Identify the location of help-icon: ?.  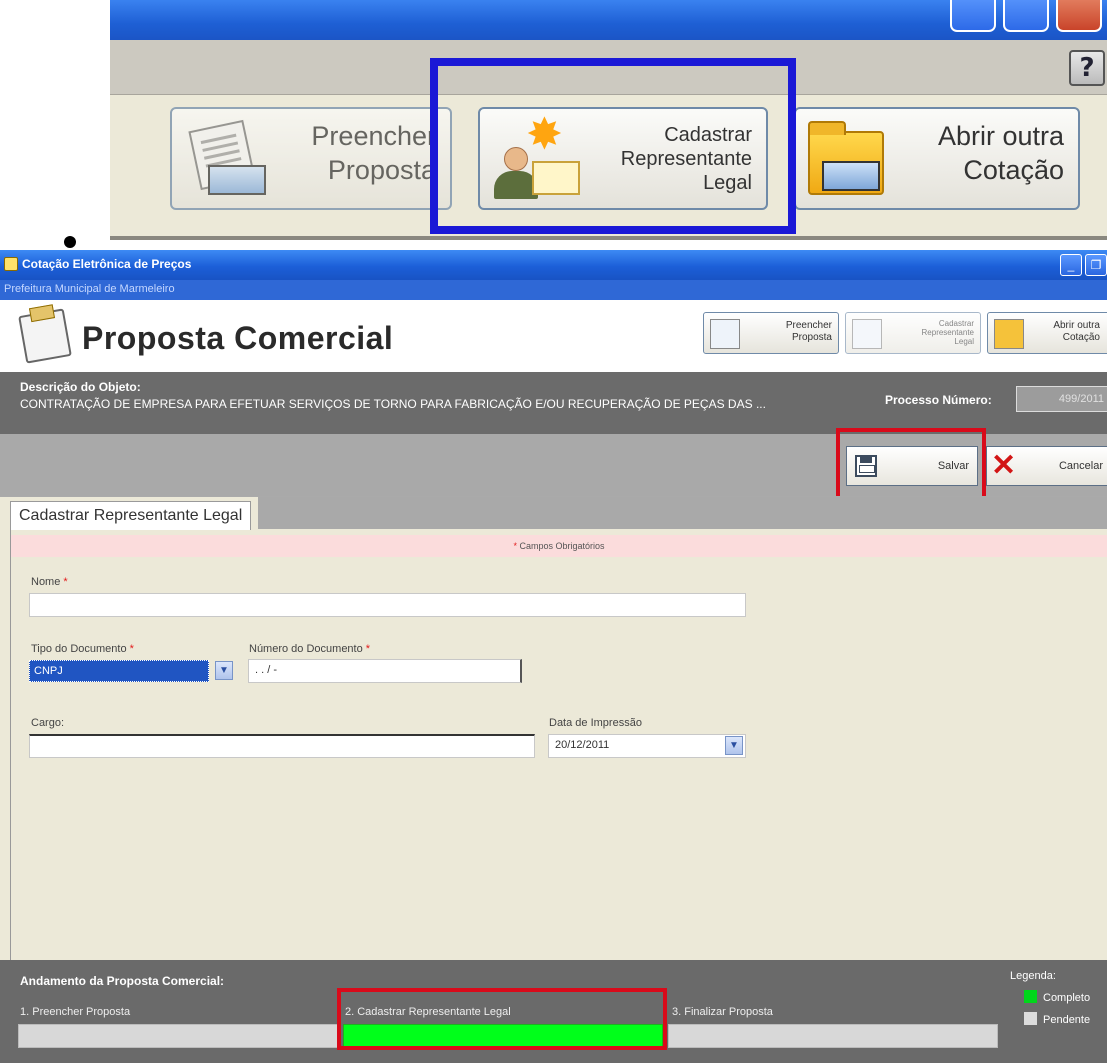
(1087, 68).